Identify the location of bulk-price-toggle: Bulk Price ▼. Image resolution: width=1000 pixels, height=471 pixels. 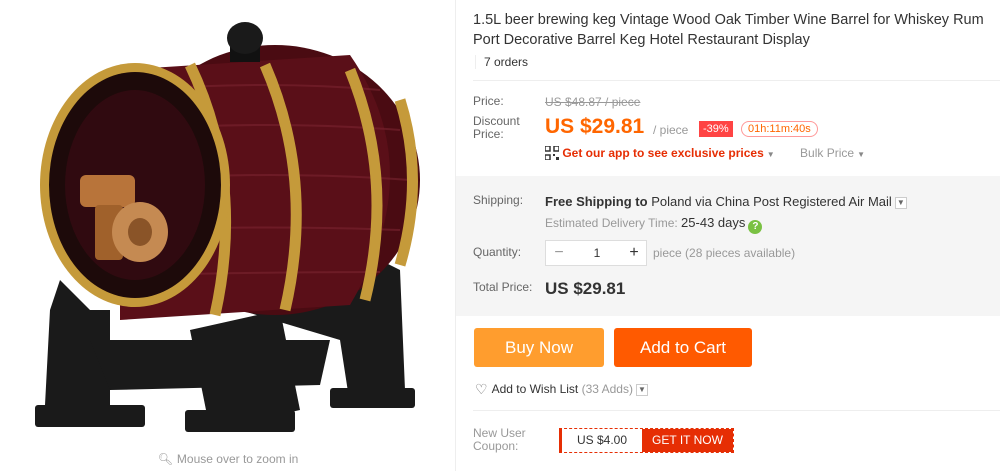
(832, 153).